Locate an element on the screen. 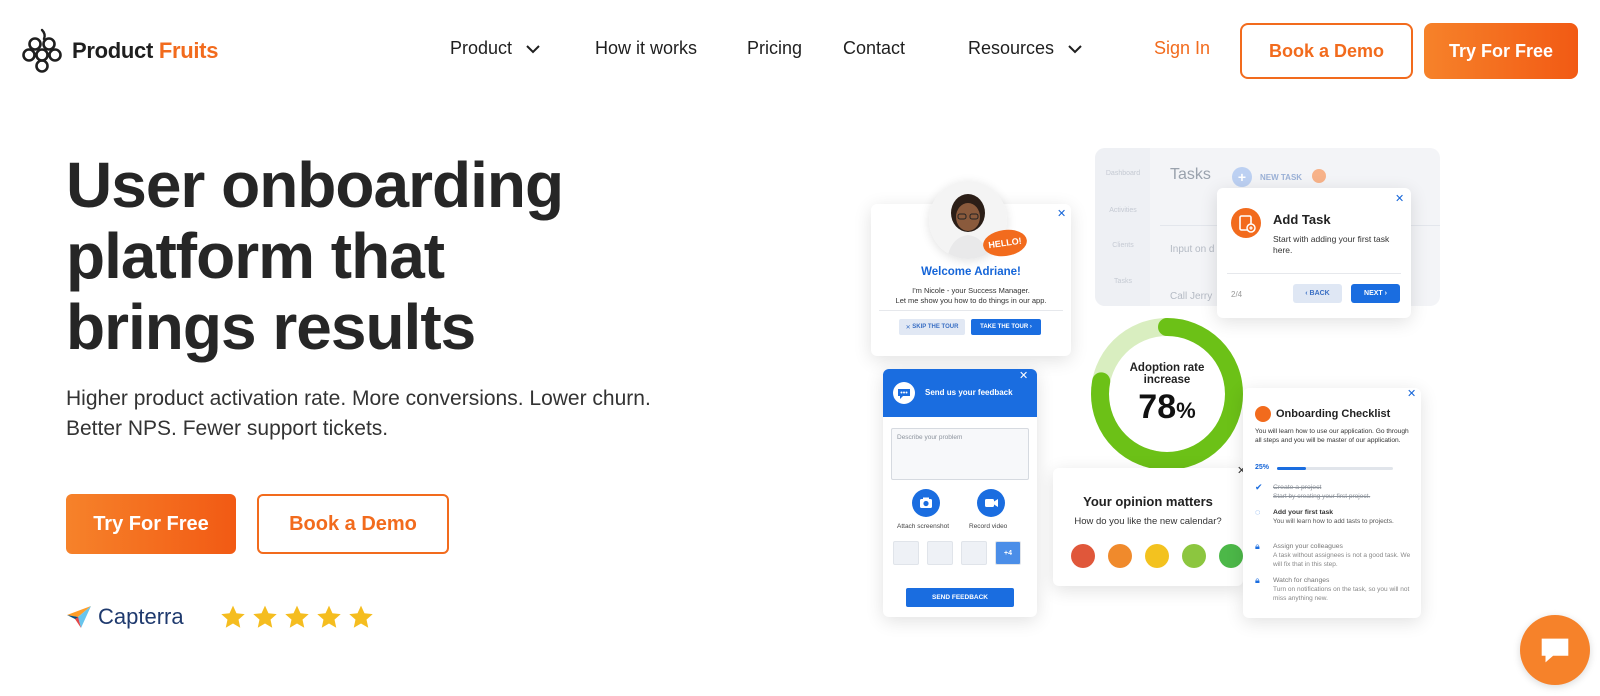  angry-face-icon is located at coordinates (1083, 556).